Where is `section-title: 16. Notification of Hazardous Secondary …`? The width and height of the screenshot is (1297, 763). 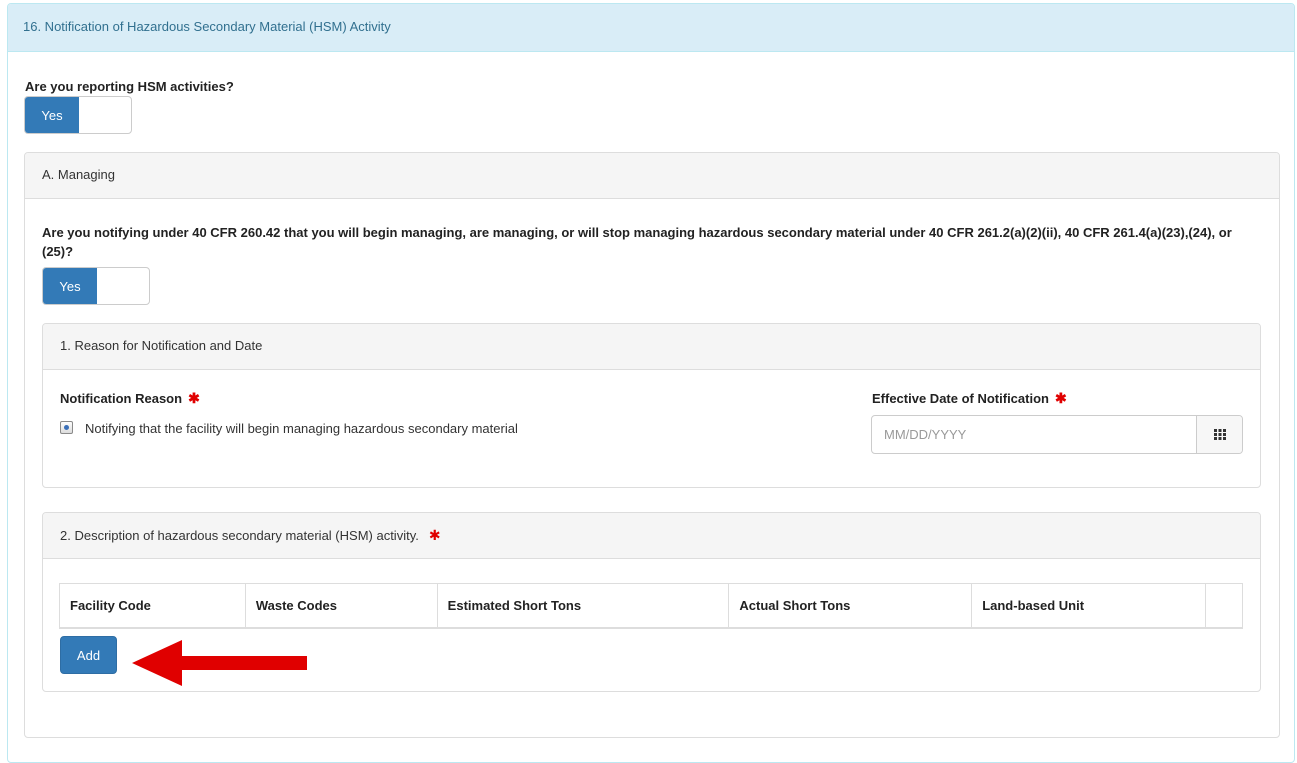
section-title: 16. Notification of Hazardous Secondary … is located at coordinates (651, 28).